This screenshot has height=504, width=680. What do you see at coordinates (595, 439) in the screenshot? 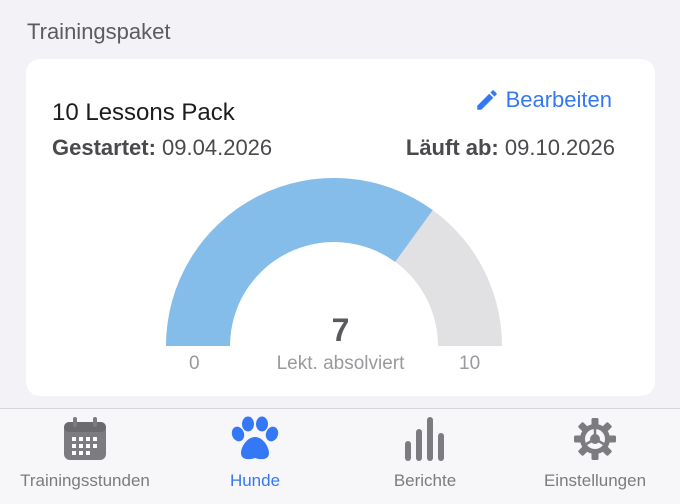
I see `gear-icon` at bounding box center [595, 439].